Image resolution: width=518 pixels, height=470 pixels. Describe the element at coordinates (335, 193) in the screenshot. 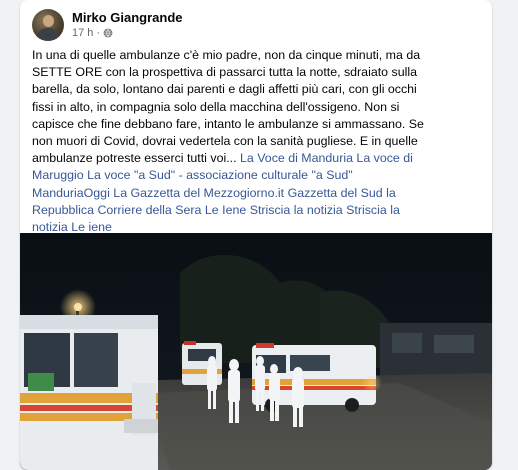

I see `tag-link: Gazzetta del Sud` at that location.